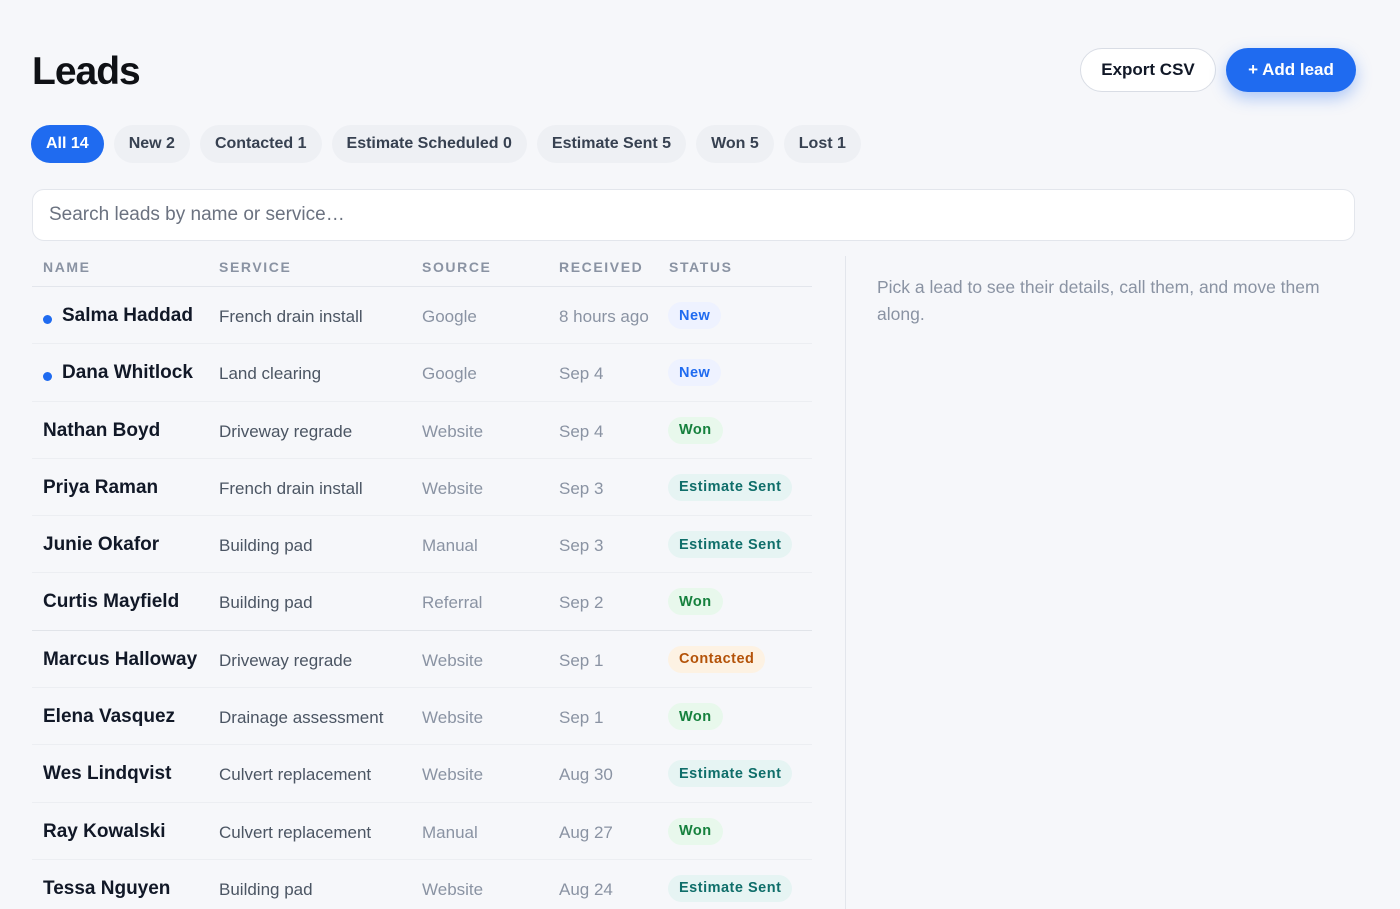 This screenshot has height=909, width=1400. Describe the element at coordinates (701, 267) in the screenshot. I see `column-header-status: STATUS` at that location.